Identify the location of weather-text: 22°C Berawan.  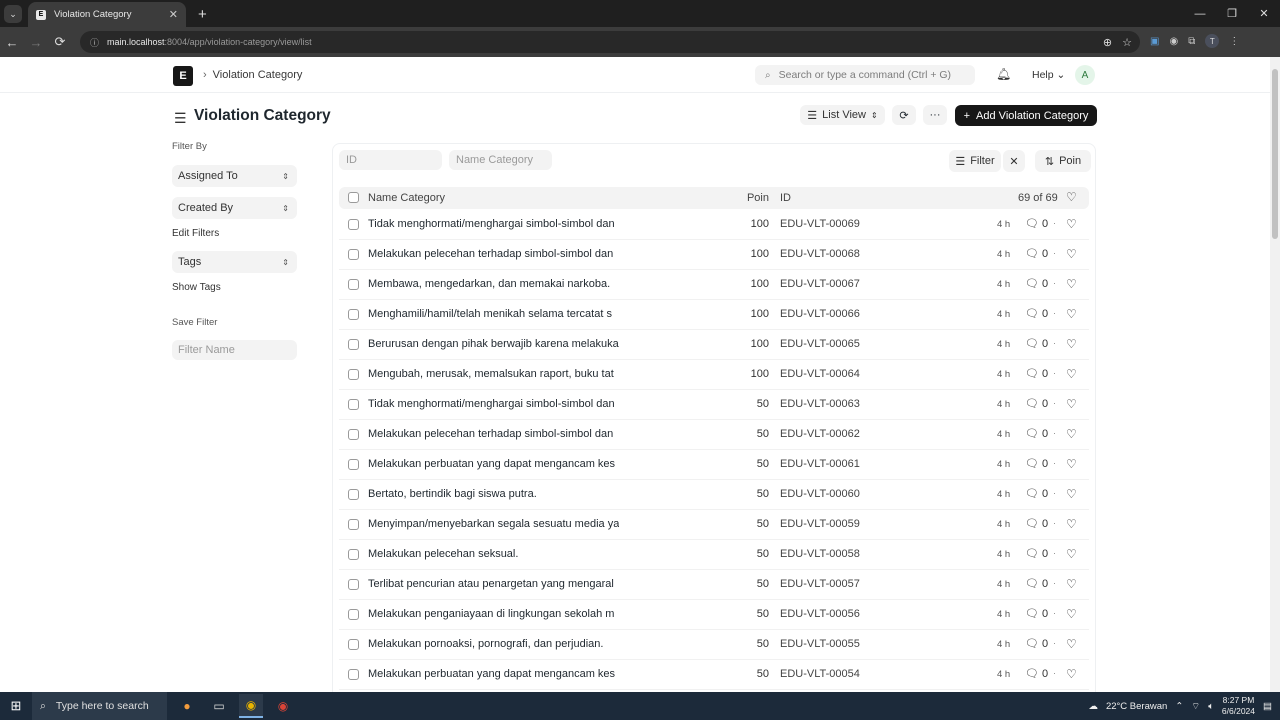
(1136, 706).